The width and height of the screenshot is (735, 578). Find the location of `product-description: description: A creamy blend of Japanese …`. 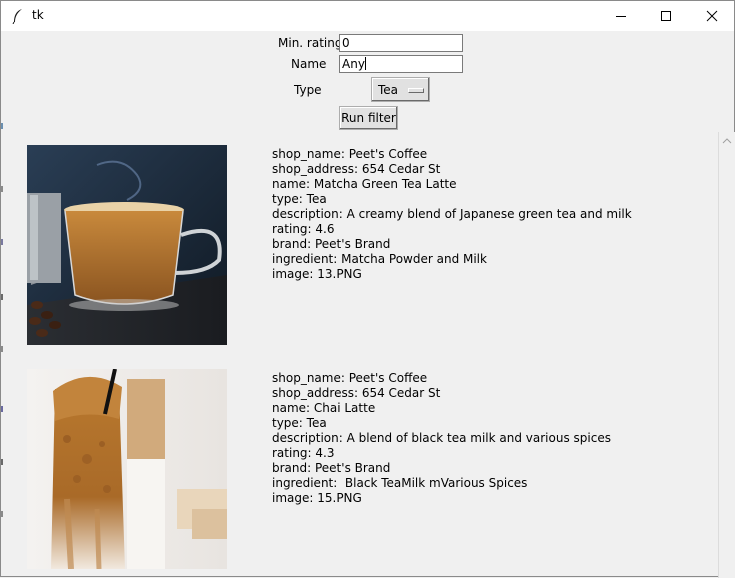

product-description: description: A creamy blend of Japanese … is located at coordinates (452, 214).